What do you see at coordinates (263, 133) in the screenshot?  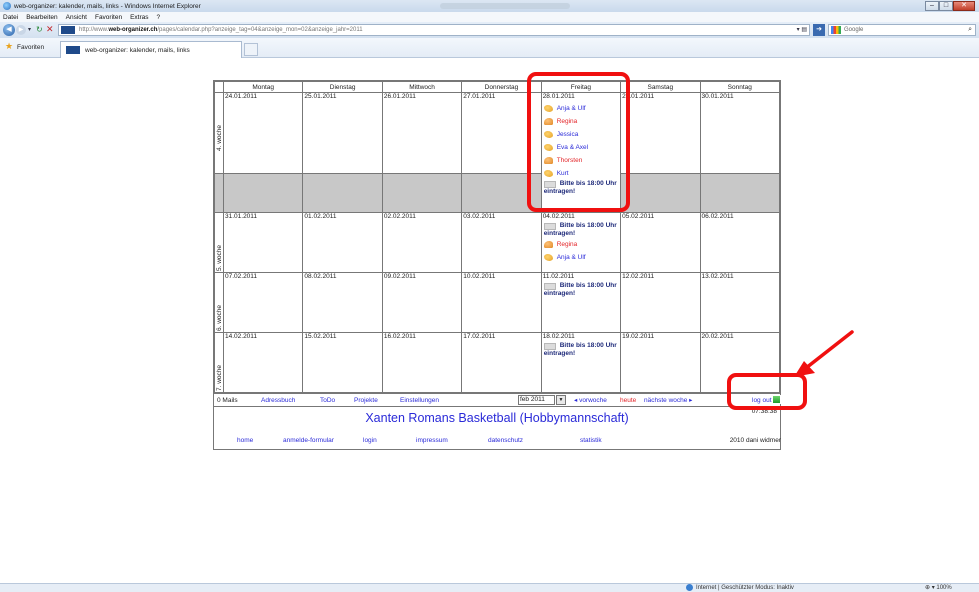 I see `day-cell: 24.01.2011` at bounding box center [263, 133].